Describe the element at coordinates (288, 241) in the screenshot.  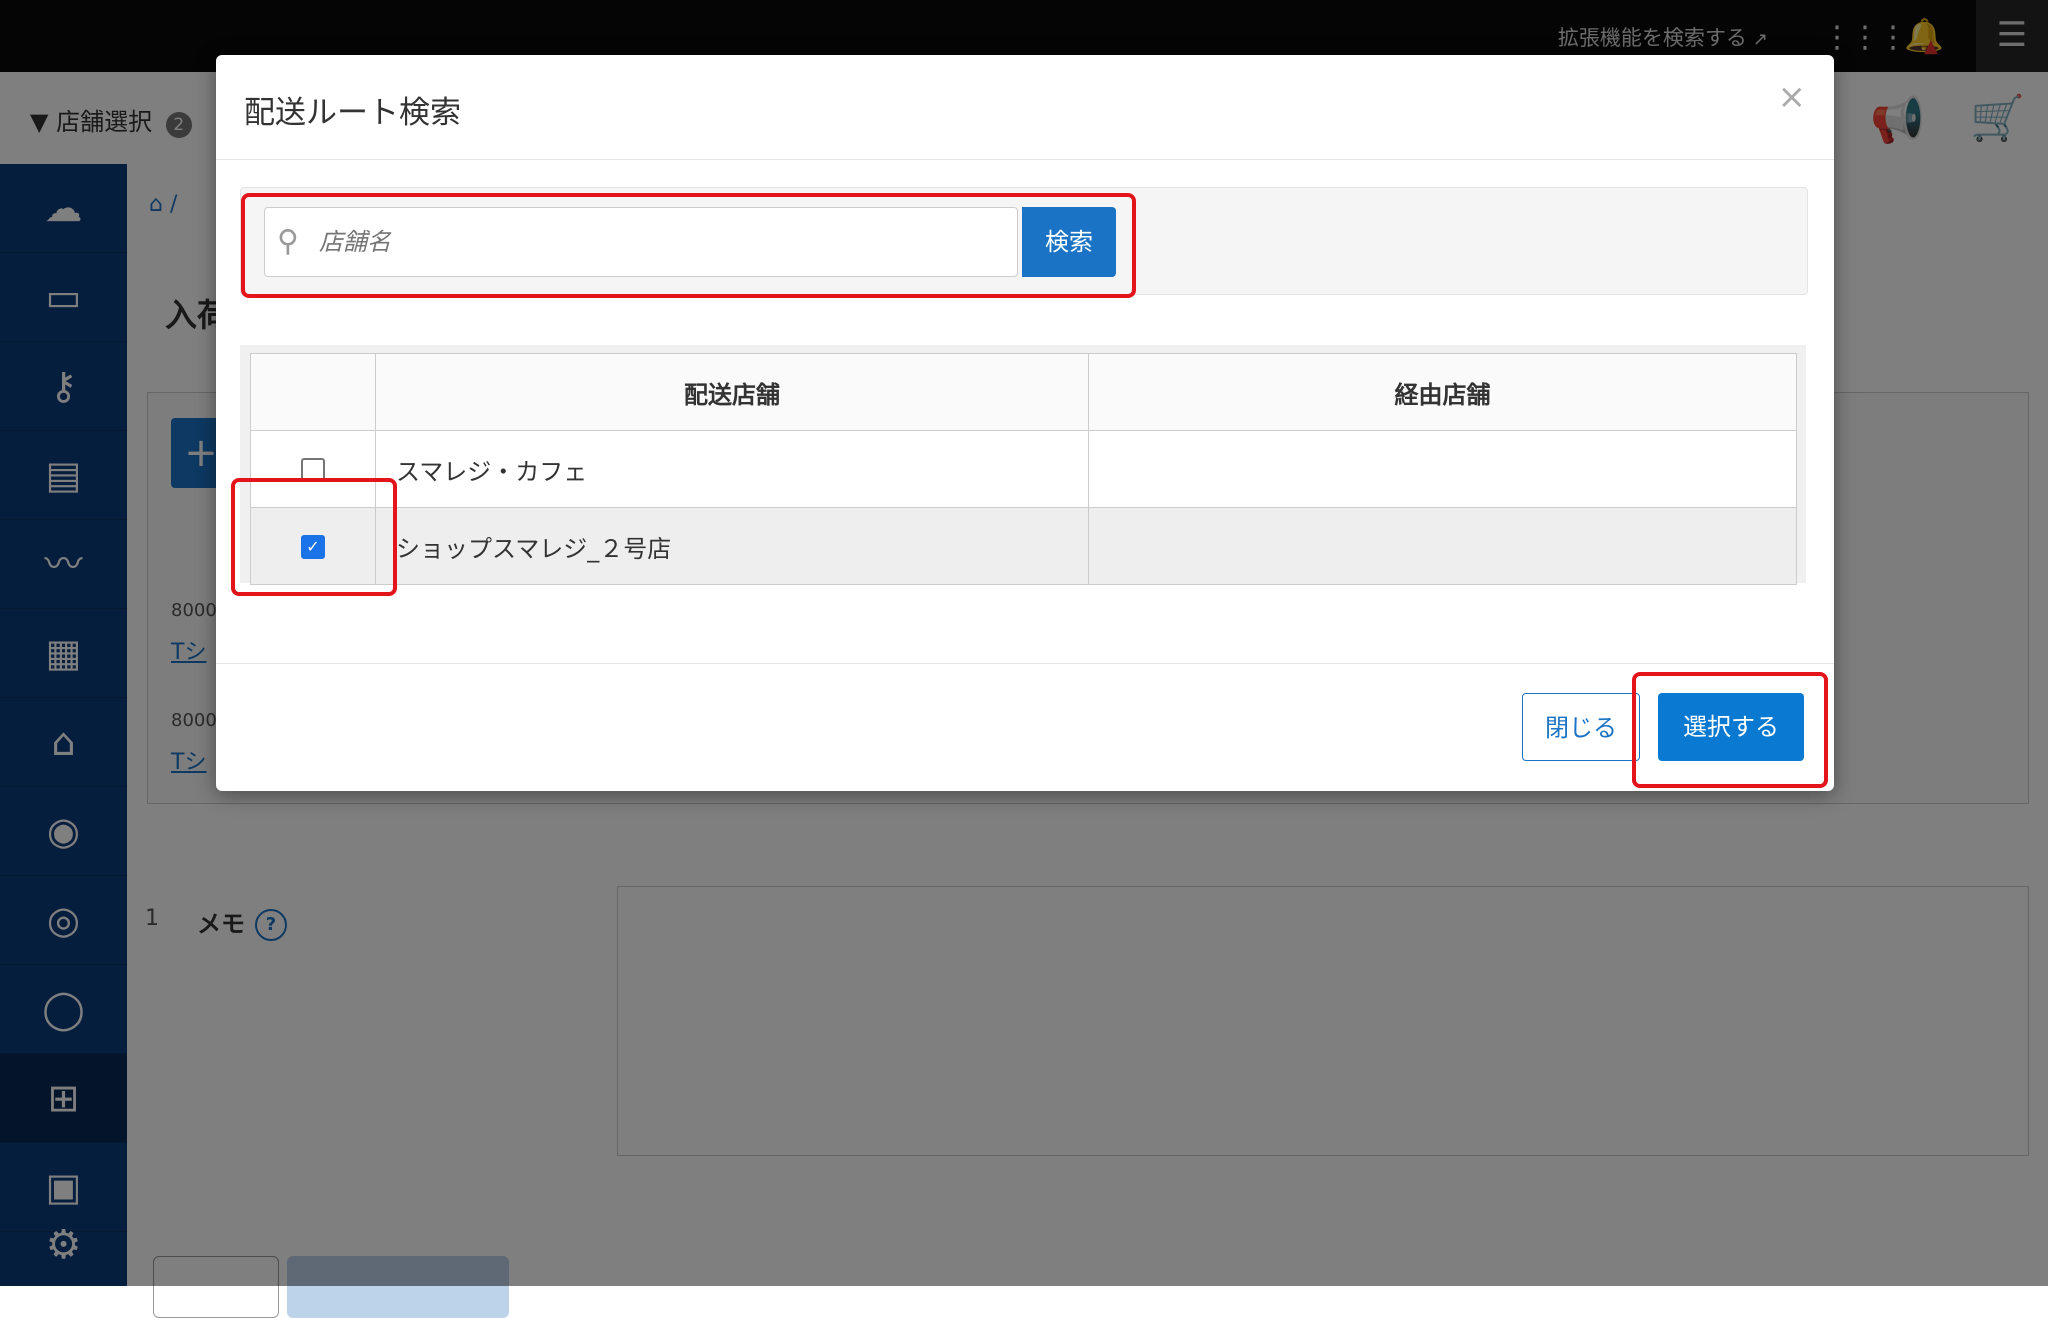
I see `search-icon: ⚲` at that location.